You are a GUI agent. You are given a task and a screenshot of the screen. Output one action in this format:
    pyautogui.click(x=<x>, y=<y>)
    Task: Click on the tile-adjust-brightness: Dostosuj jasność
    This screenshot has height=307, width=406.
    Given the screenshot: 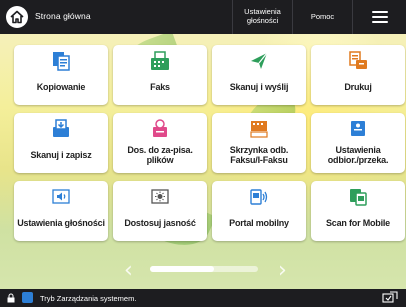 What is the action you would take?
    pyautogui.click(x=160, y=211)
    